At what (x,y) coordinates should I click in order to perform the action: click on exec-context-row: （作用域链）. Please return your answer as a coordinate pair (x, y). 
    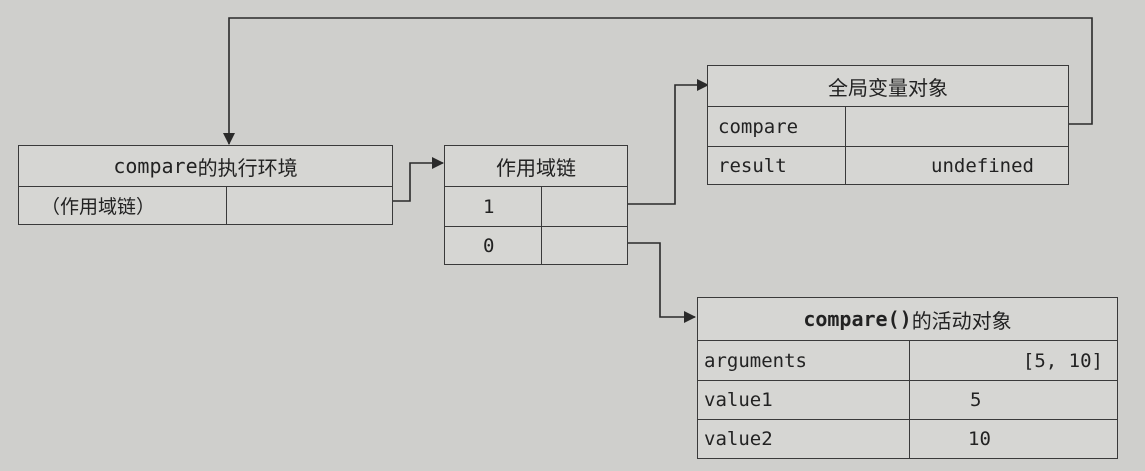
    Looking at the image, I should click on (205, 205).